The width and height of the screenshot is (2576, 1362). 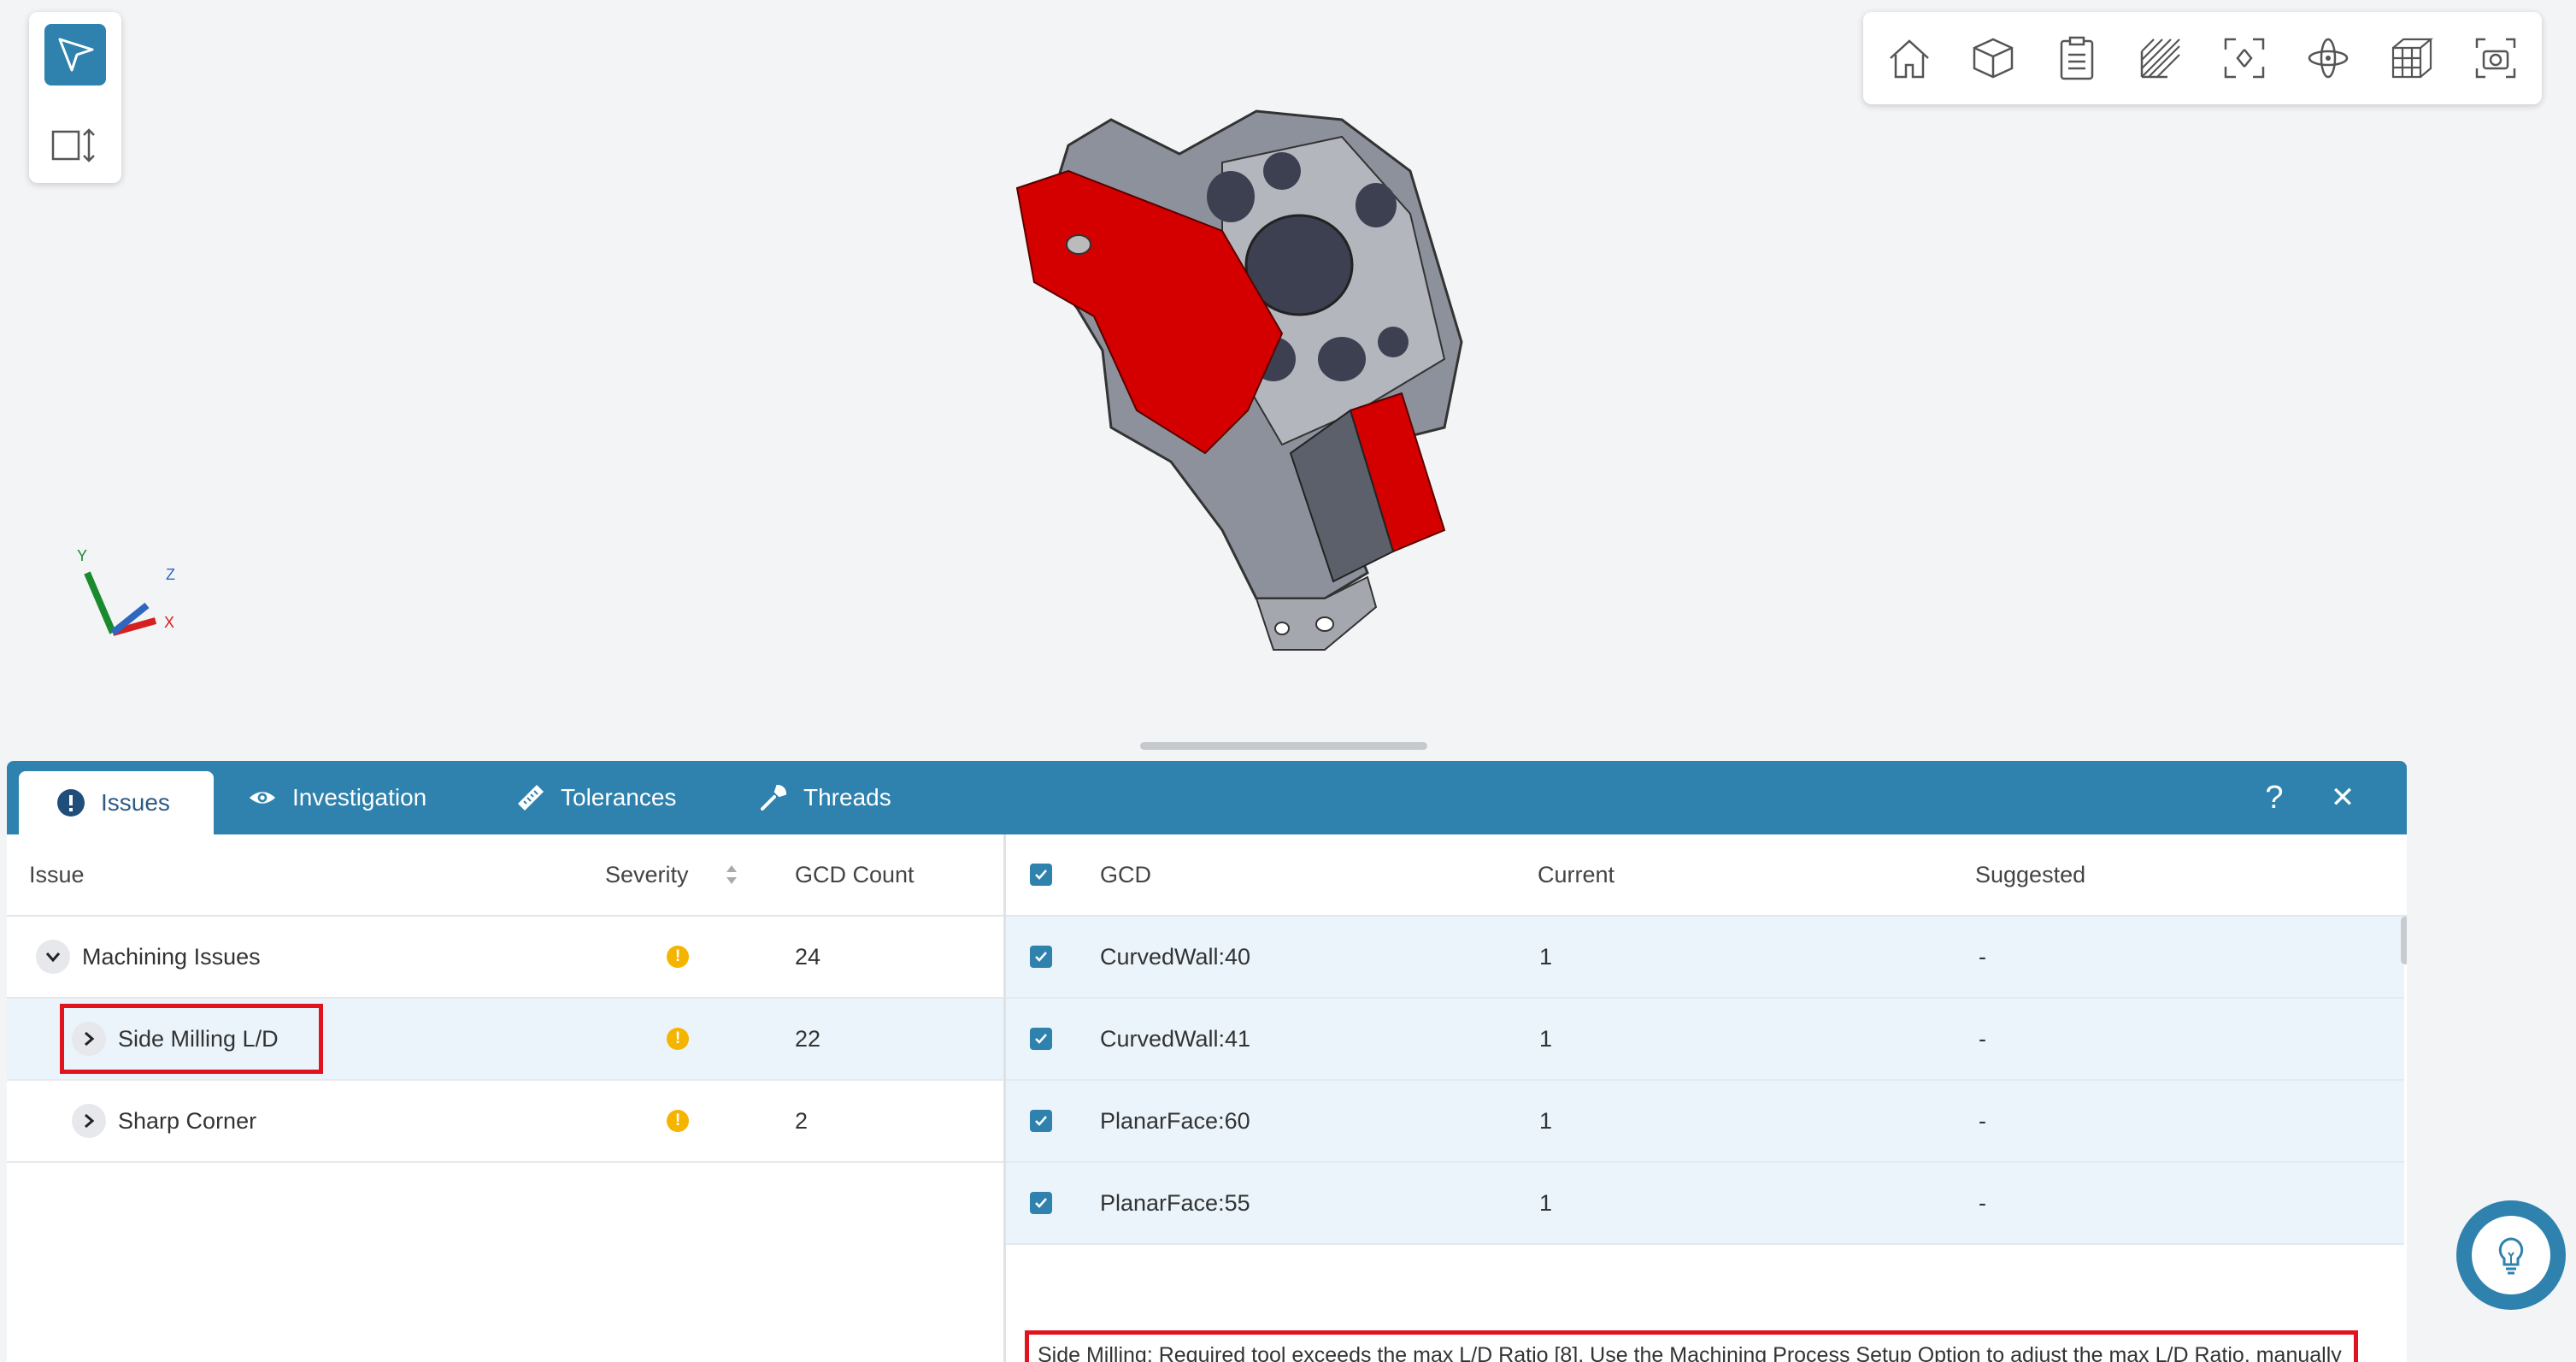 What do you see at coordinates (126, 592) in the screenshot?
I see `axis-triad: Y X Z` at bounding box center [126, 592].